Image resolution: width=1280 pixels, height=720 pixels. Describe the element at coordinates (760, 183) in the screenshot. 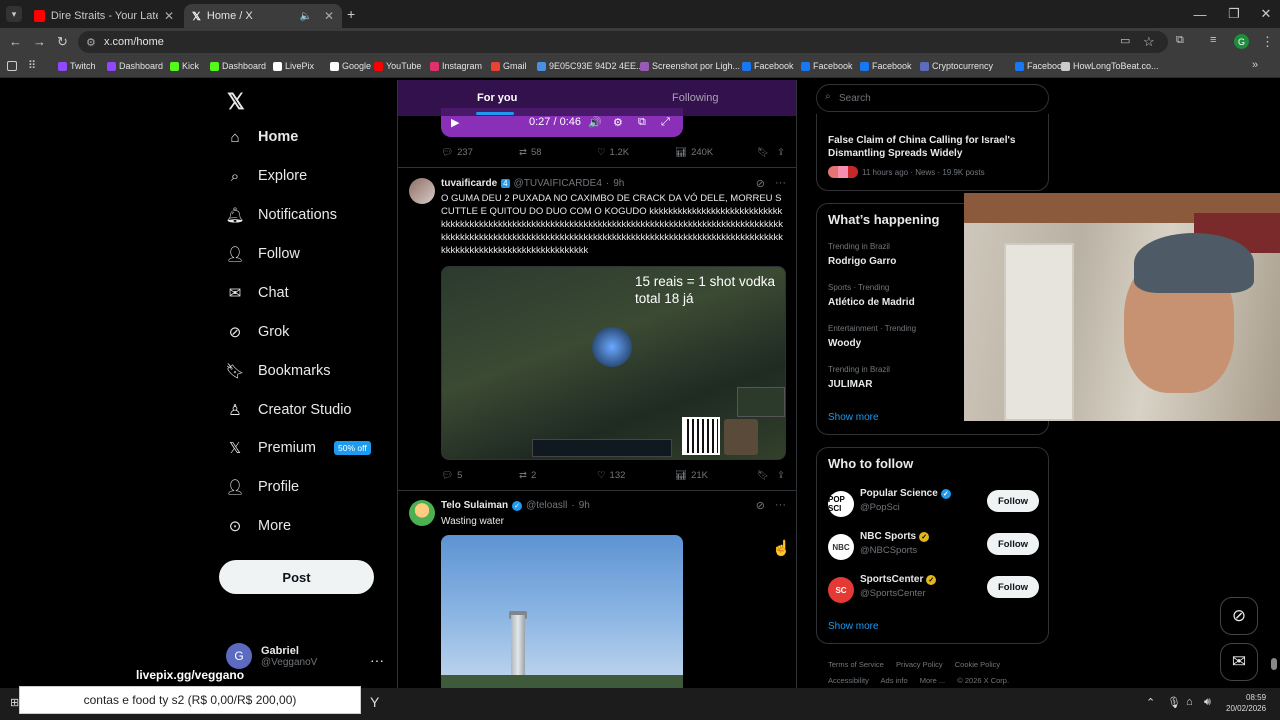

I see `grok-icon: ⊘` at that location.